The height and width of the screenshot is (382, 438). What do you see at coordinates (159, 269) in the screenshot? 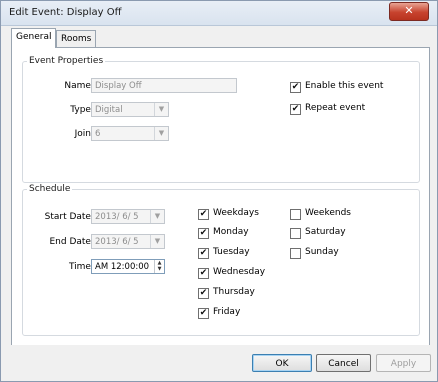
I see `spin-down-icon: ▼` at bounding box center [159, 269].